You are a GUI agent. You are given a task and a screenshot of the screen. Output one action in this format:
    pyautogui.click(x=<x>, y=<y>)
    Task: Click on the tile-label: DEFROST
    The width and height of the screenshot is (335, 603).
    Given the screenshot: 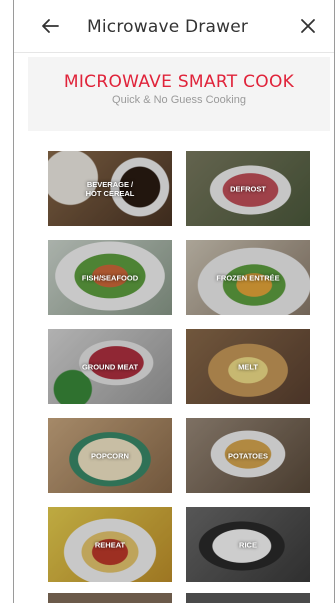 What is the action you would take?
    pyautogui.click(x=248, y=188)
    